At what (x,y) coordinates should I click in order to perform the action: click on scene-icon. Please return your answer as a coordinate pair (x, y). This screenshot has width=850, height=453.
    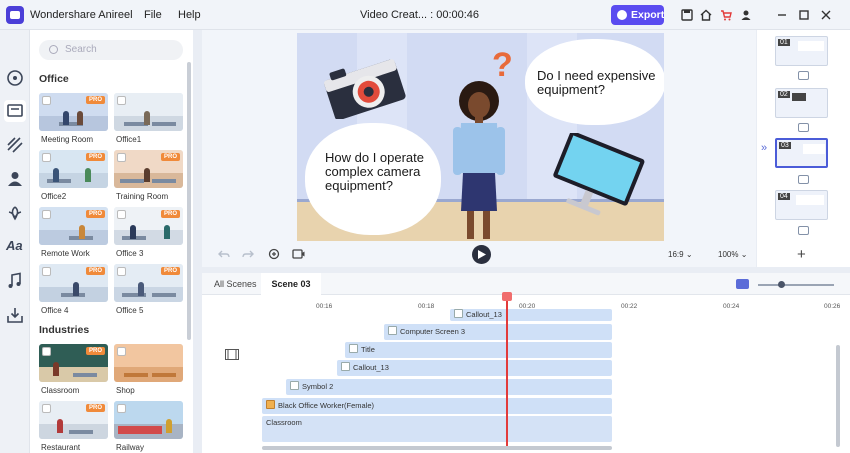
    Looking at the image, I should click on (15, 111).